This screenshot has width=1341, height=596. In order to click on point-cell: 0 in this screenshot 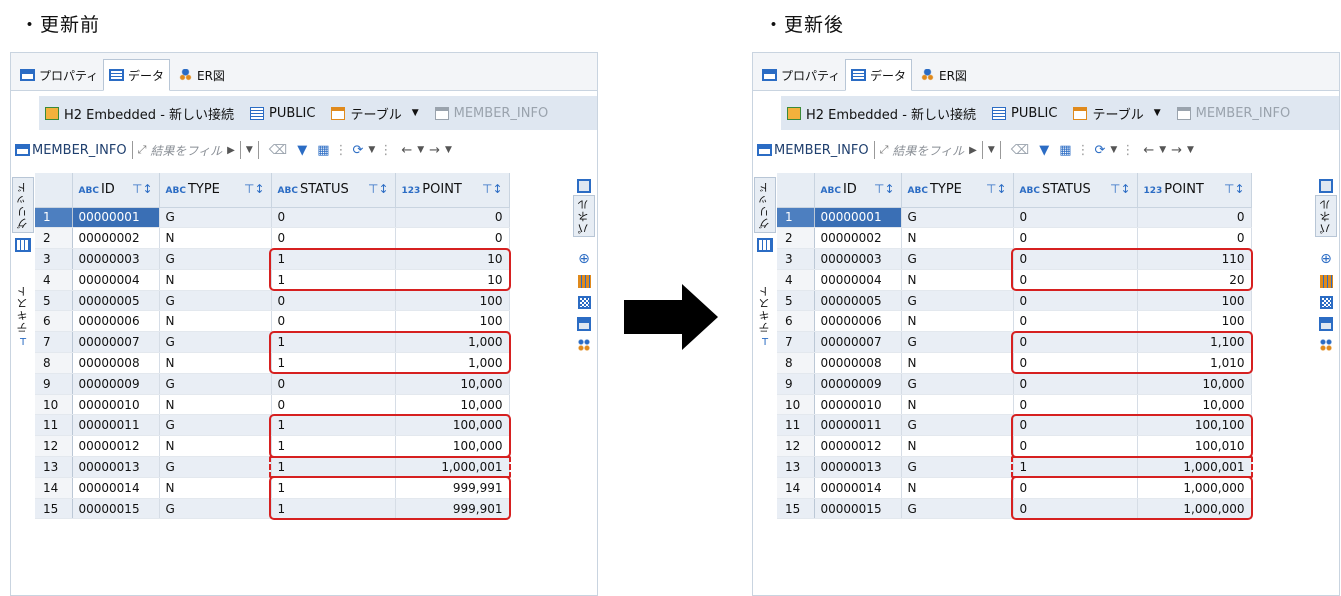, I will do `click(452, 238)`.